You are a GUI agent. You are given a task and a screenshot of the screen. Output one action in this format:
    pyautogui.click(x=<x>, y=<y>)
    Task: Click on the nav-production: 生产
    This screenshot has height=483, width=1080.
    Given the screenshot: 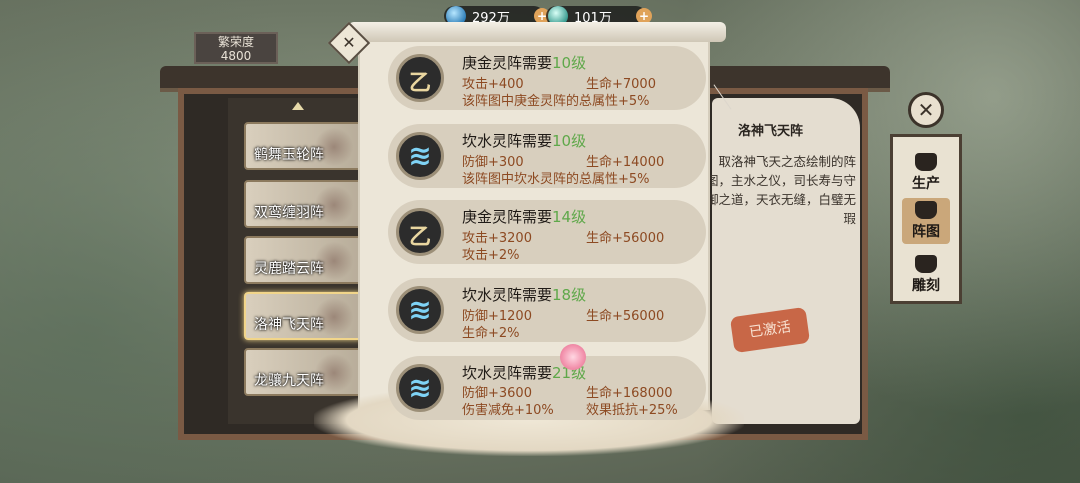 What is the action you would take?
    pyautogui.click(x=926, y=173)
    